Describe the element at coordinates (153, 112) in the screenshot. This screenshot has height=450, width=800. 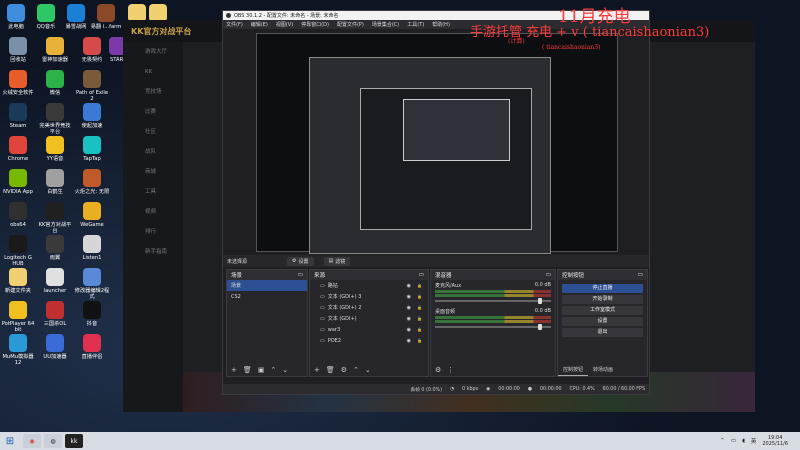
I see `kk-nav-item: 比赛` at that location.